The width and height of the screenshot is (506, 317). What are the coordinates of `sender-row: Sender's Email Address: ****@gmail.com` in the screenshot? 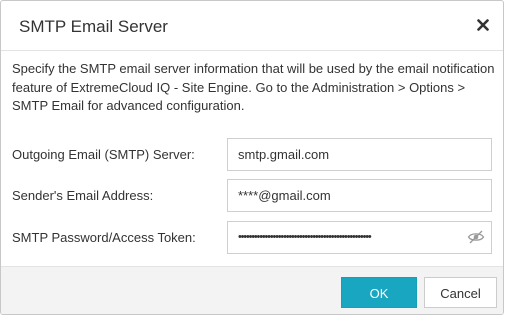 It's located at (252, 195).